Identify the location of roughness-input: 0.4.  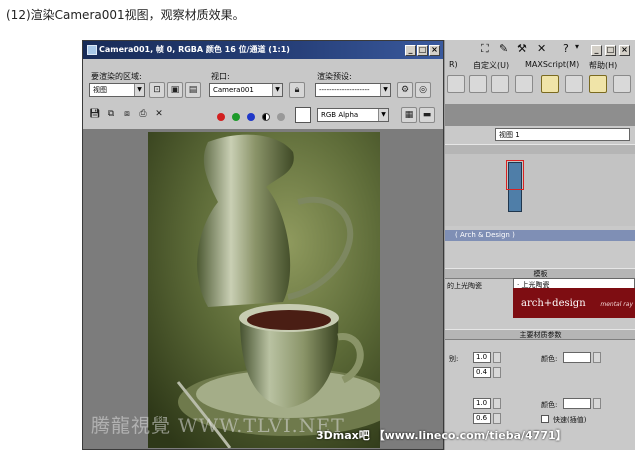
(482, 372).